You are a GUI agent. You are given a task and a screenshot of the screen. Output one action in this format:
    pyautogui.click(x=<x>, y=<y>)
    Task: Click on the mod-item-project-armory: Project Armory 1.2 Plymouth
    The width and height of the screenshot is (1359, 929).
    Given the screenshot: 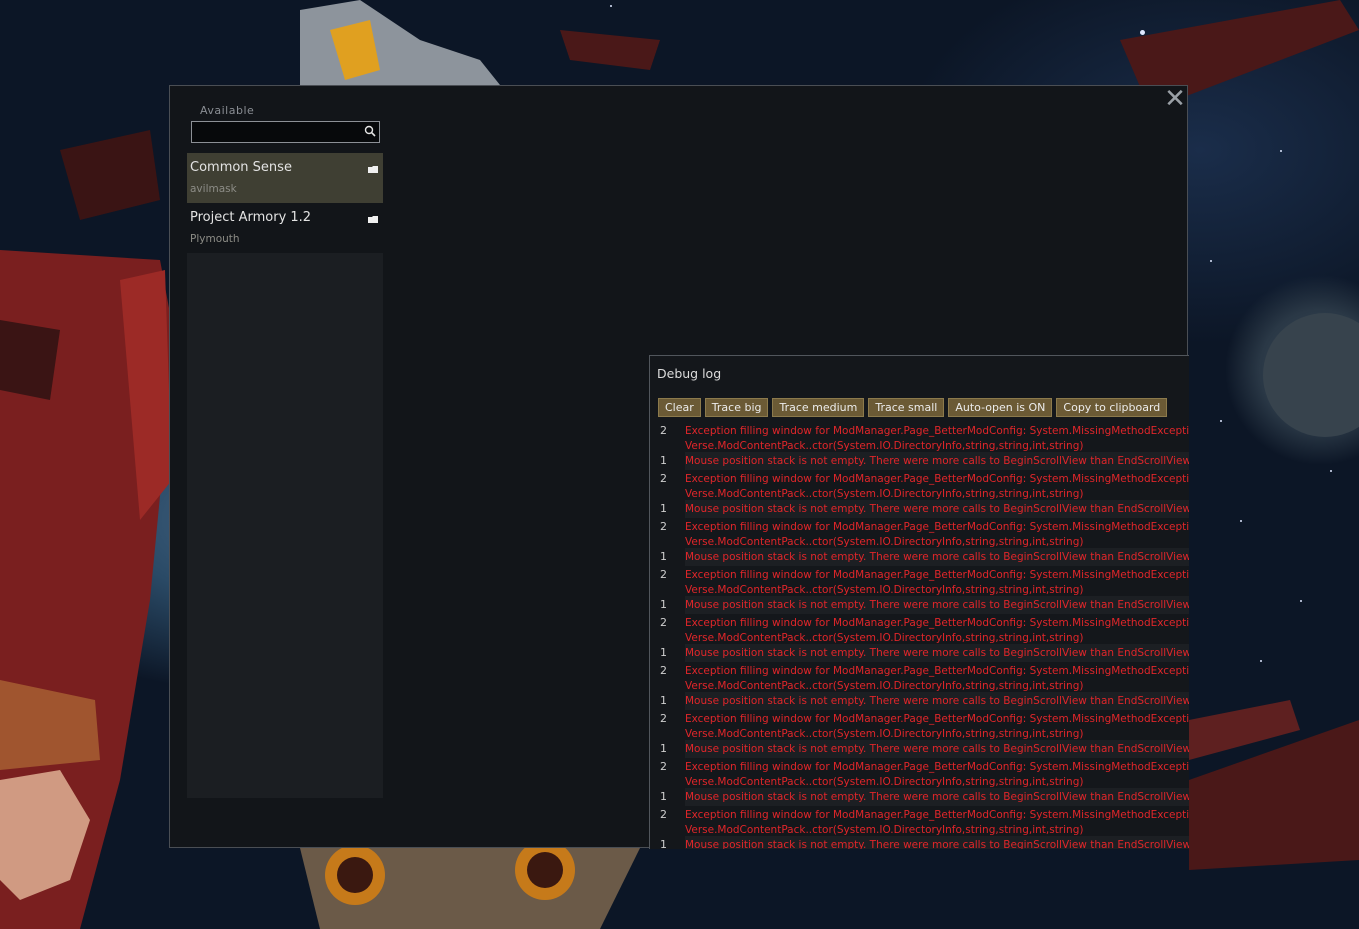 What is the action you would take?
    pyautogui.click(x=285, y=228)
    